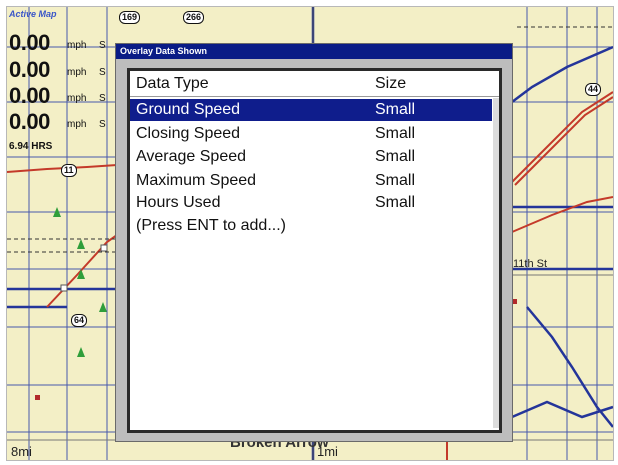 Image resolution: width=618 pixels, height=465 pixels. Describe the element at coordinates (311, 134) in the screenshot. I see `list-item-closing-speed: Closing Speed Small` at that location.